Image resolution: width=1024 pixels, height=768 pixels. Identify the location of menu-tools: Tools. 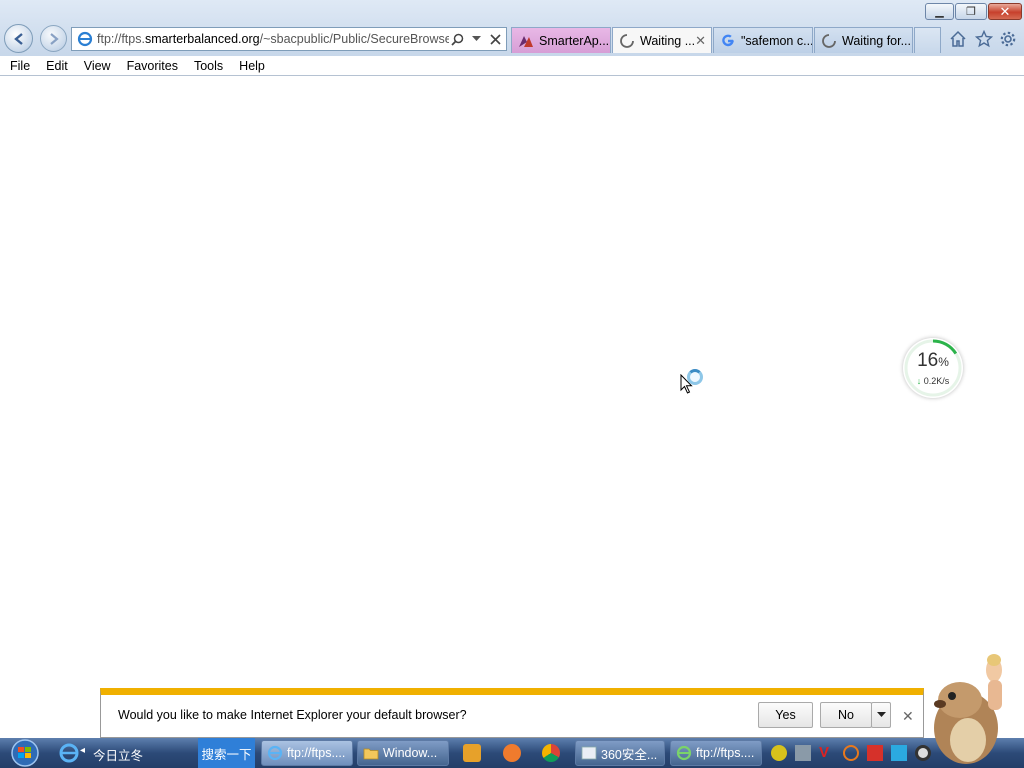
(208, 66).